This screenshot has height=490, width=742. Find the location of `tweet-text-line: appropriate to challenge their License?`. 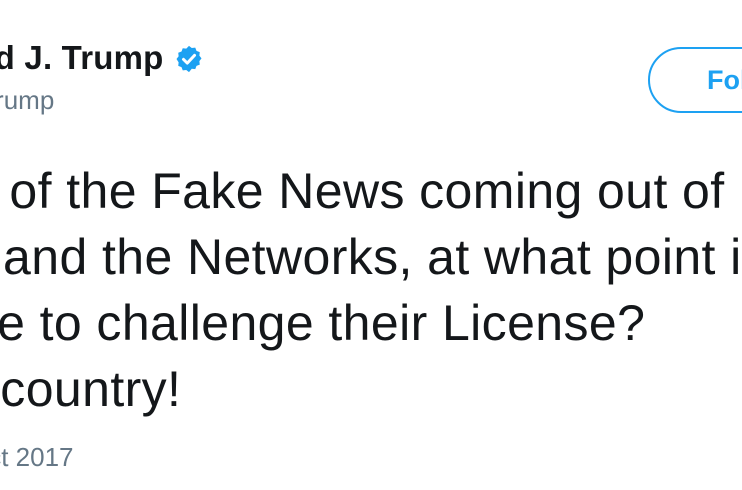

tweet-text-line: appropriate to challenge their License? is located at coordinates (323, 323).